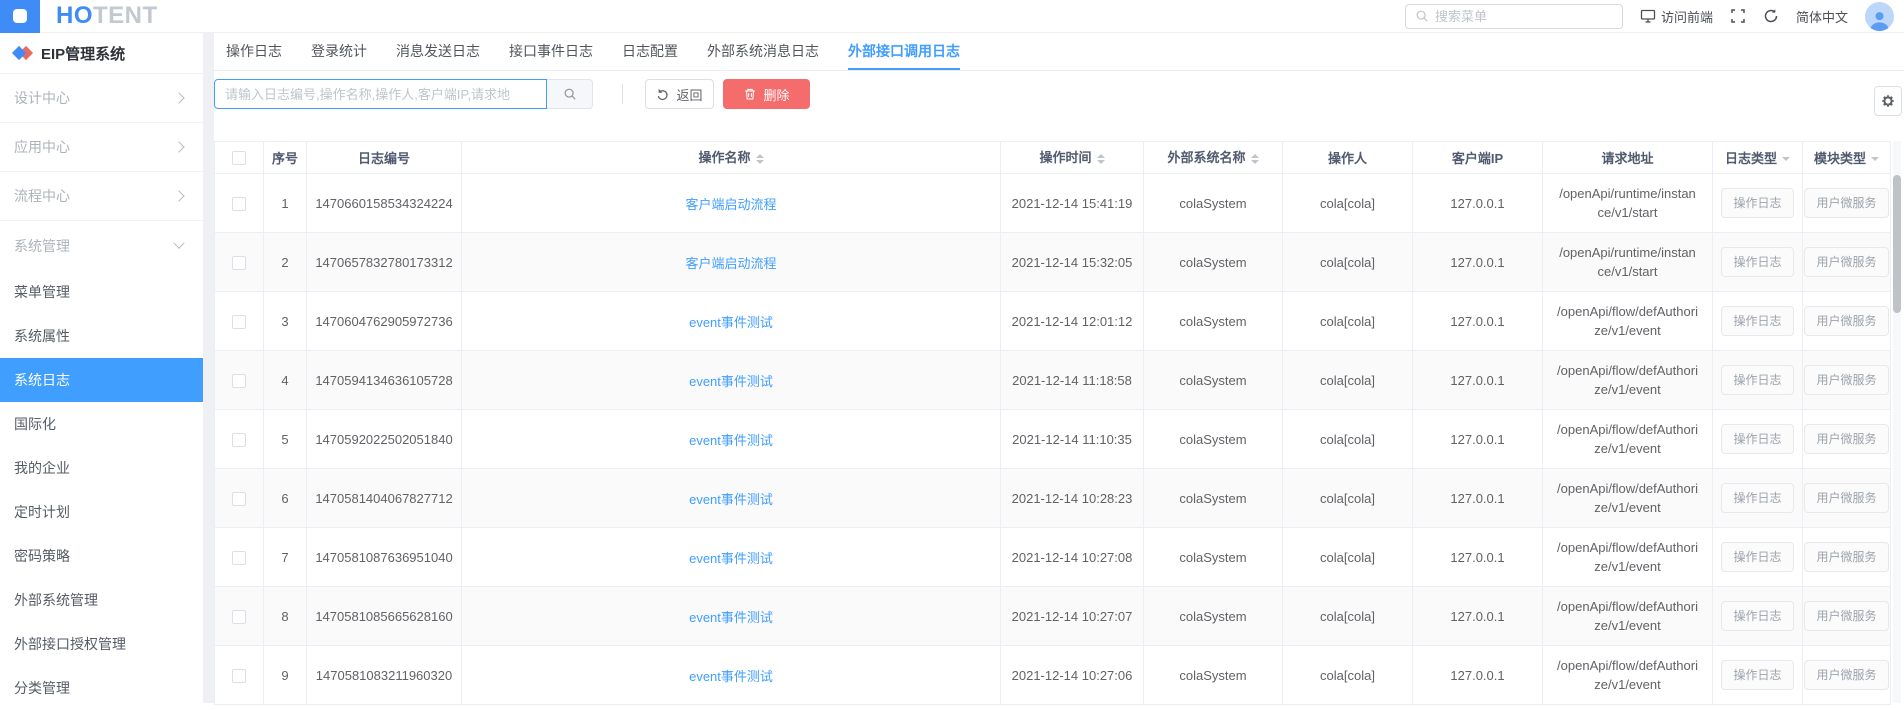 The image size is (1904, 710). What do you see at coordinates (254, 51) in the screenshot?
I see `tab-operation-log: 操作日志` at bounding box center [254, 51].